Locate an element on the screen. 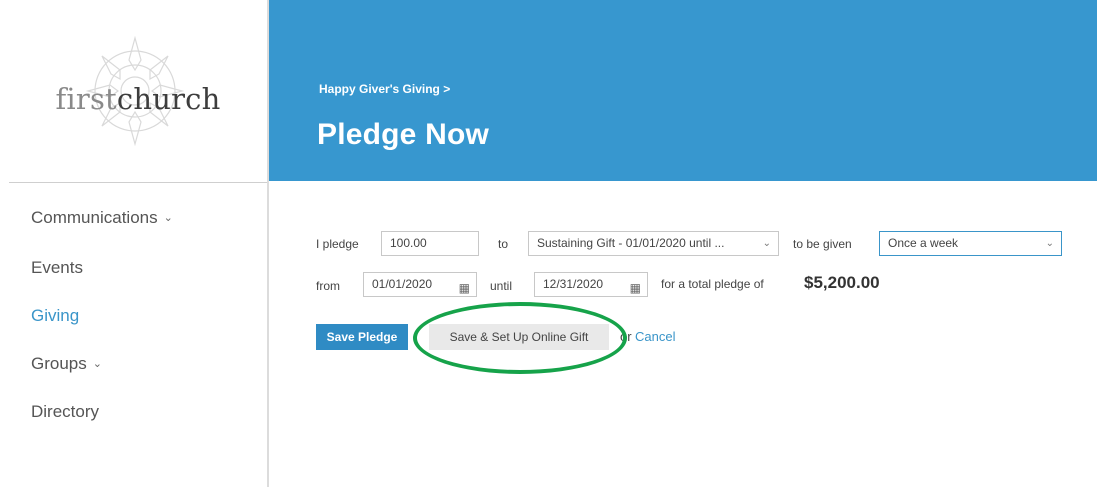 Image resolution: width=1097 pixels, height=487 pixels. pledge-label: I pledge is located at coordinates (337, 244).